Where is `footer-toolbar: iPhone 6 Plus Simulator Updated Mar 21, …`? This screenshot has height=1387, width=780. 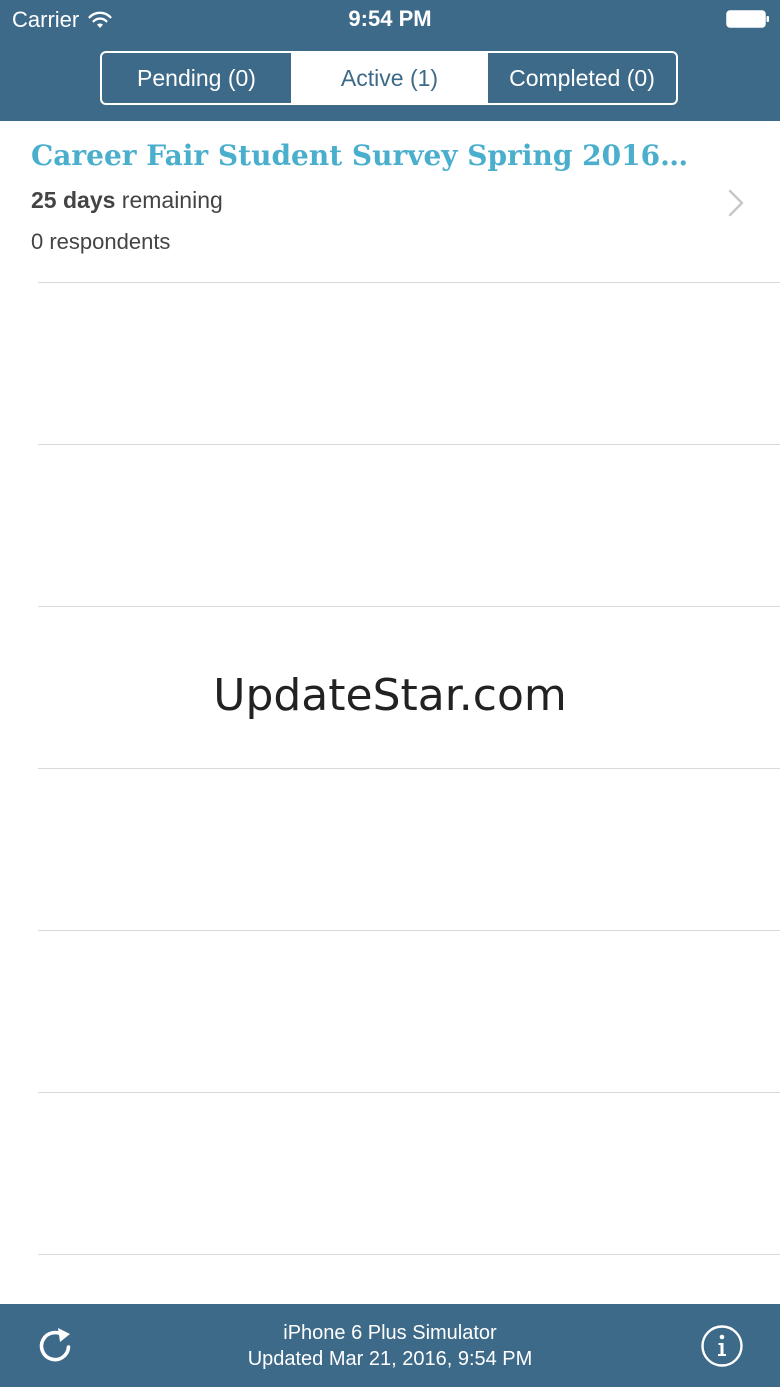 footer-toolbar: iPhone 6 Plus Simulator Updated Mar 21, … is located at coordinates (390, 1345).